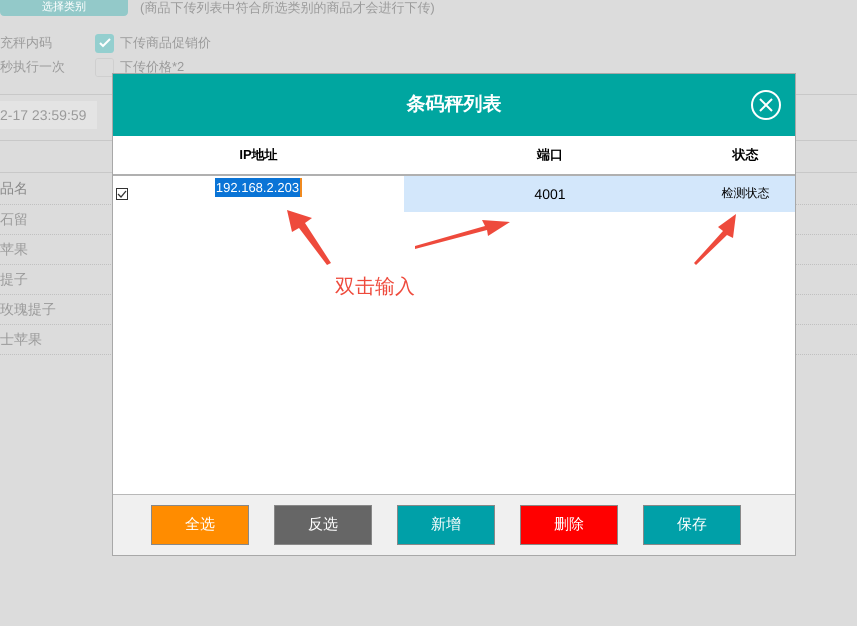 This screenshot has height=626, width=857. What do you see at coordinates (550, 194) in the screenshot?
I see `port-cell-text: 4001` at bounding box center [550, 194].